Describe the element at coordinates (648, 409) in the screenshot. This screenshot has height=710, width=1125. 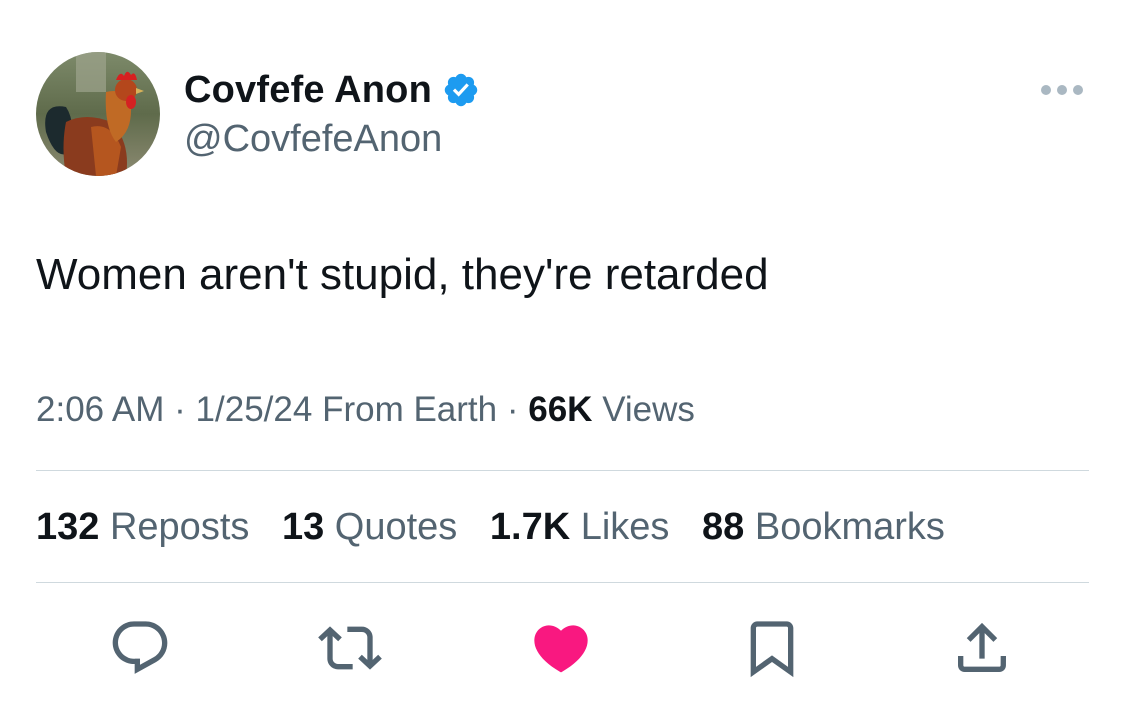
I see `views-label: Views` at that location.